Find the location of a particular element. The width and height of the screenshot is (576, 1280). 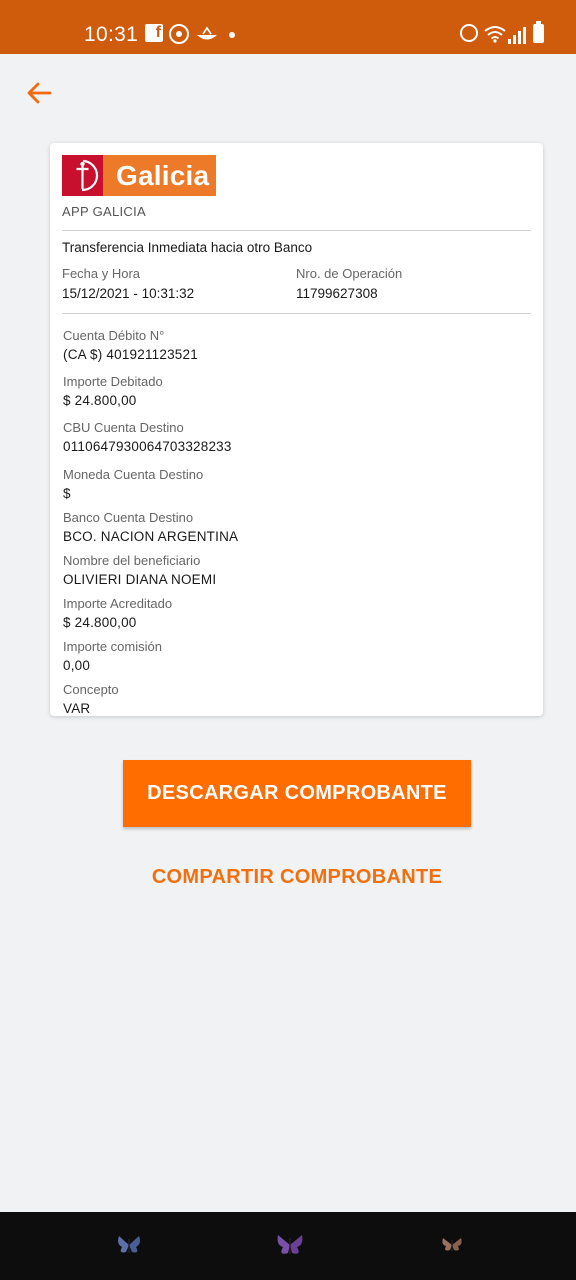

battery-icon is located at coordinates (538, 32).